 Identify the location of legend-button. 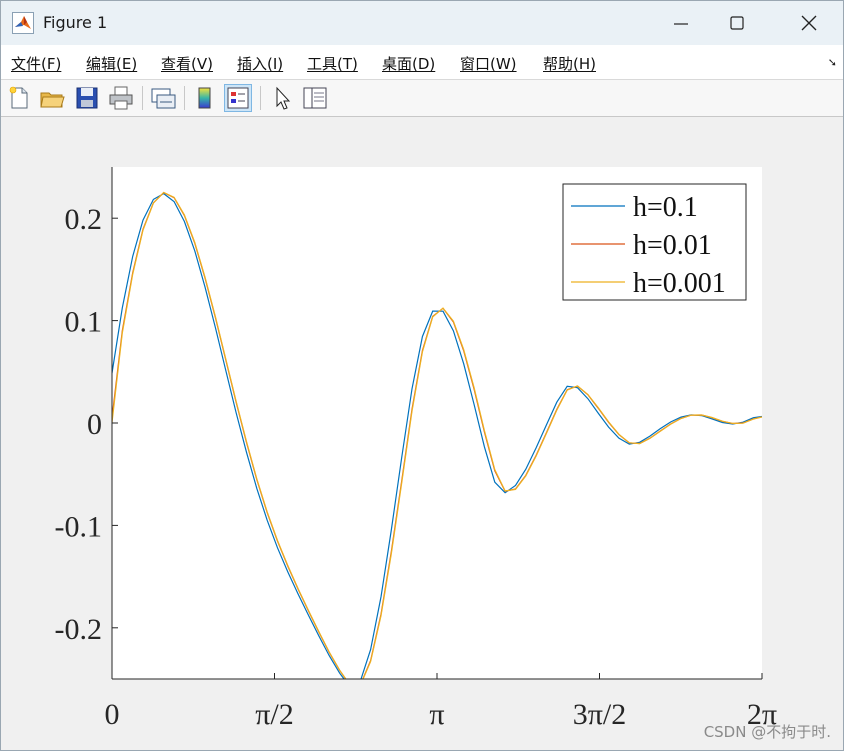
(238, 98).